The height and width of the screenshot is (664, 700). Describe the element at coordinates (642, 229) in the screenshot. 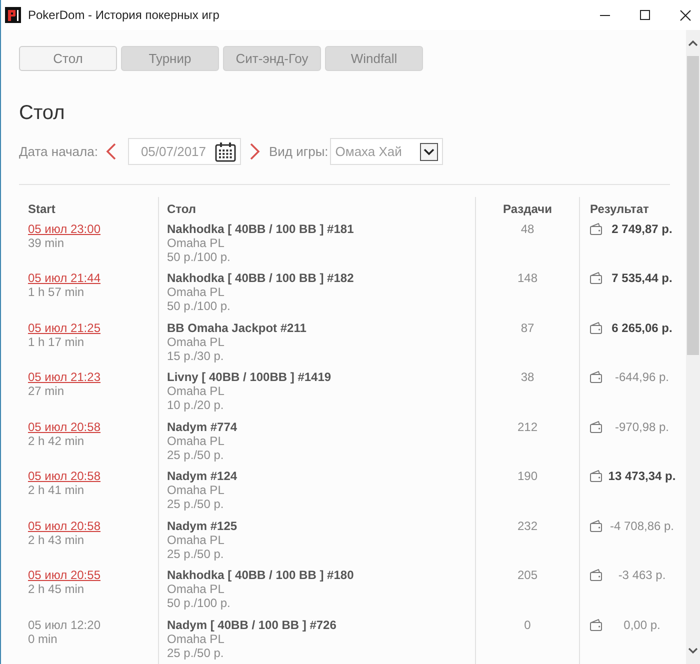

I see `result-amount: 2 749,87 р.` at that location.